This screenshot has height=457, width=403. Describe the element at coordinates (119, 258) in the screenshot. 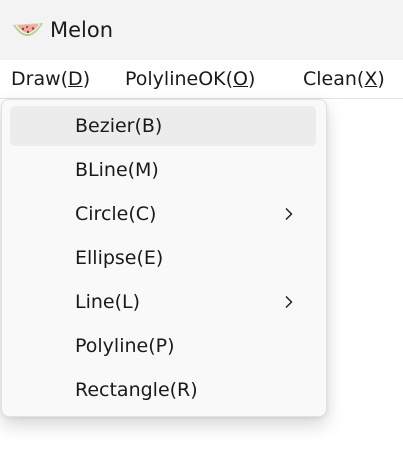

I see `menu-item-label: Ellipse(E)` at that location.